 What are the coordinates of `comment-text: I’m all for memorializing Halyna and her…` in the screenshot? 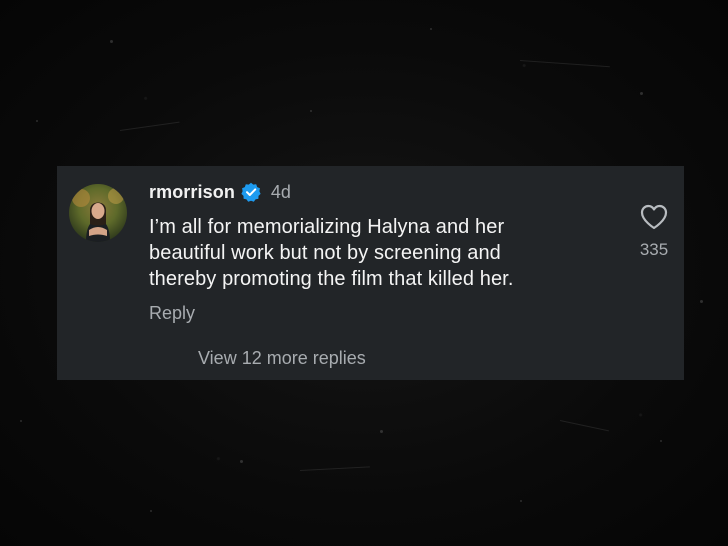 It's located at (364, 253).